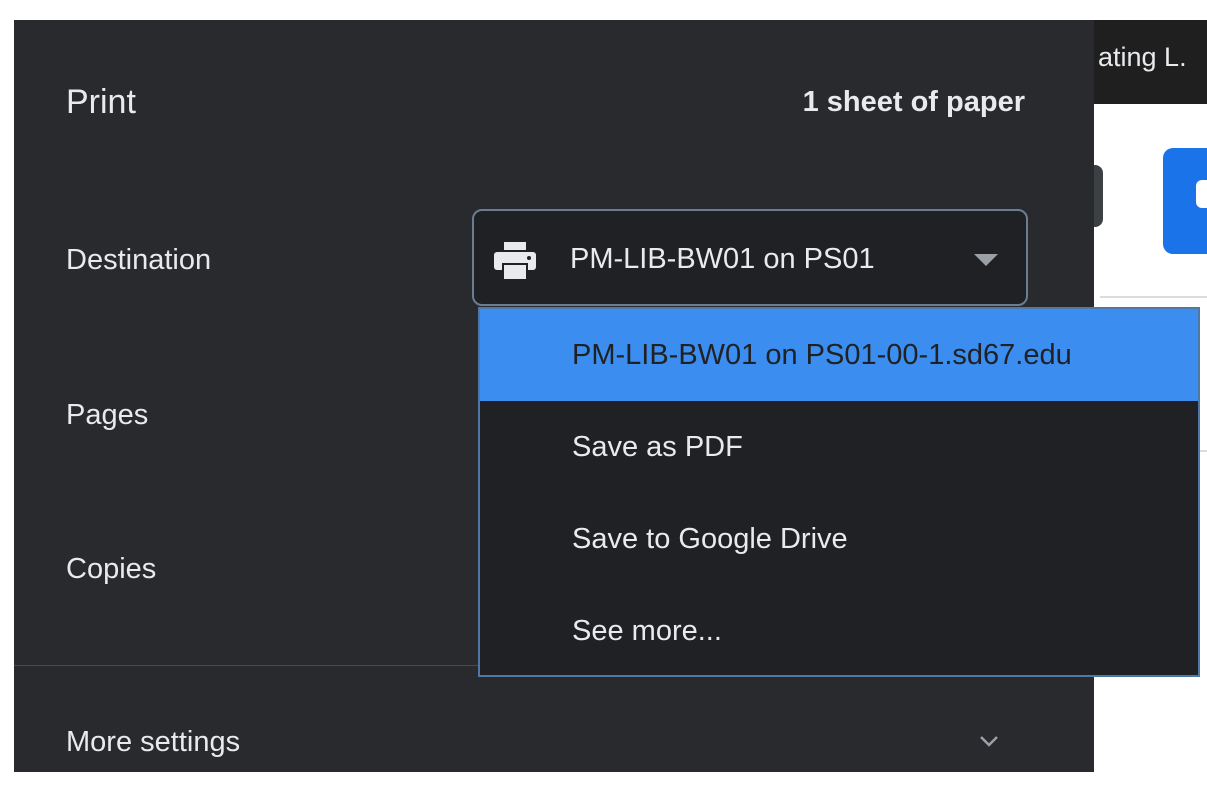  I want to click on caret-down-icon, so click(986, 260).